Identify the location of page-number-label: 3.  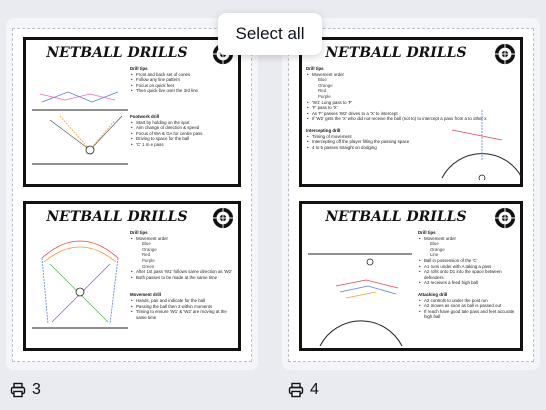
(25, 390).